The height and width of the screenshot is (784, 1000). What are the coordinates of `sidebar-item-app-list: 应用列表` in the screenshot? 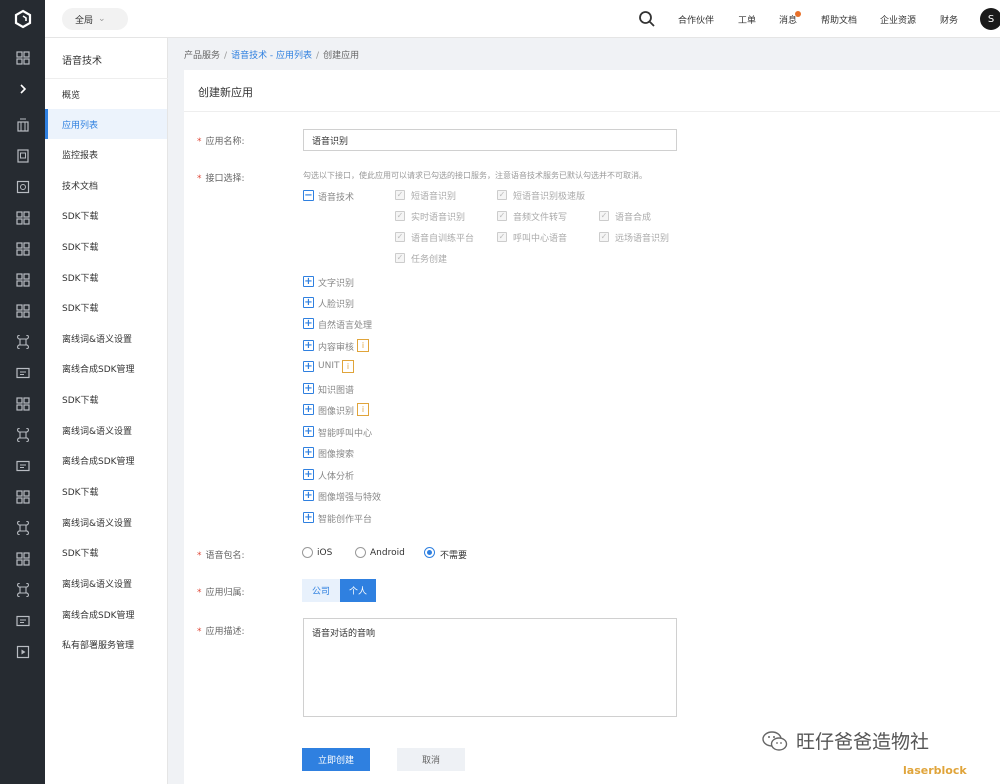 It's located at (106, 124).